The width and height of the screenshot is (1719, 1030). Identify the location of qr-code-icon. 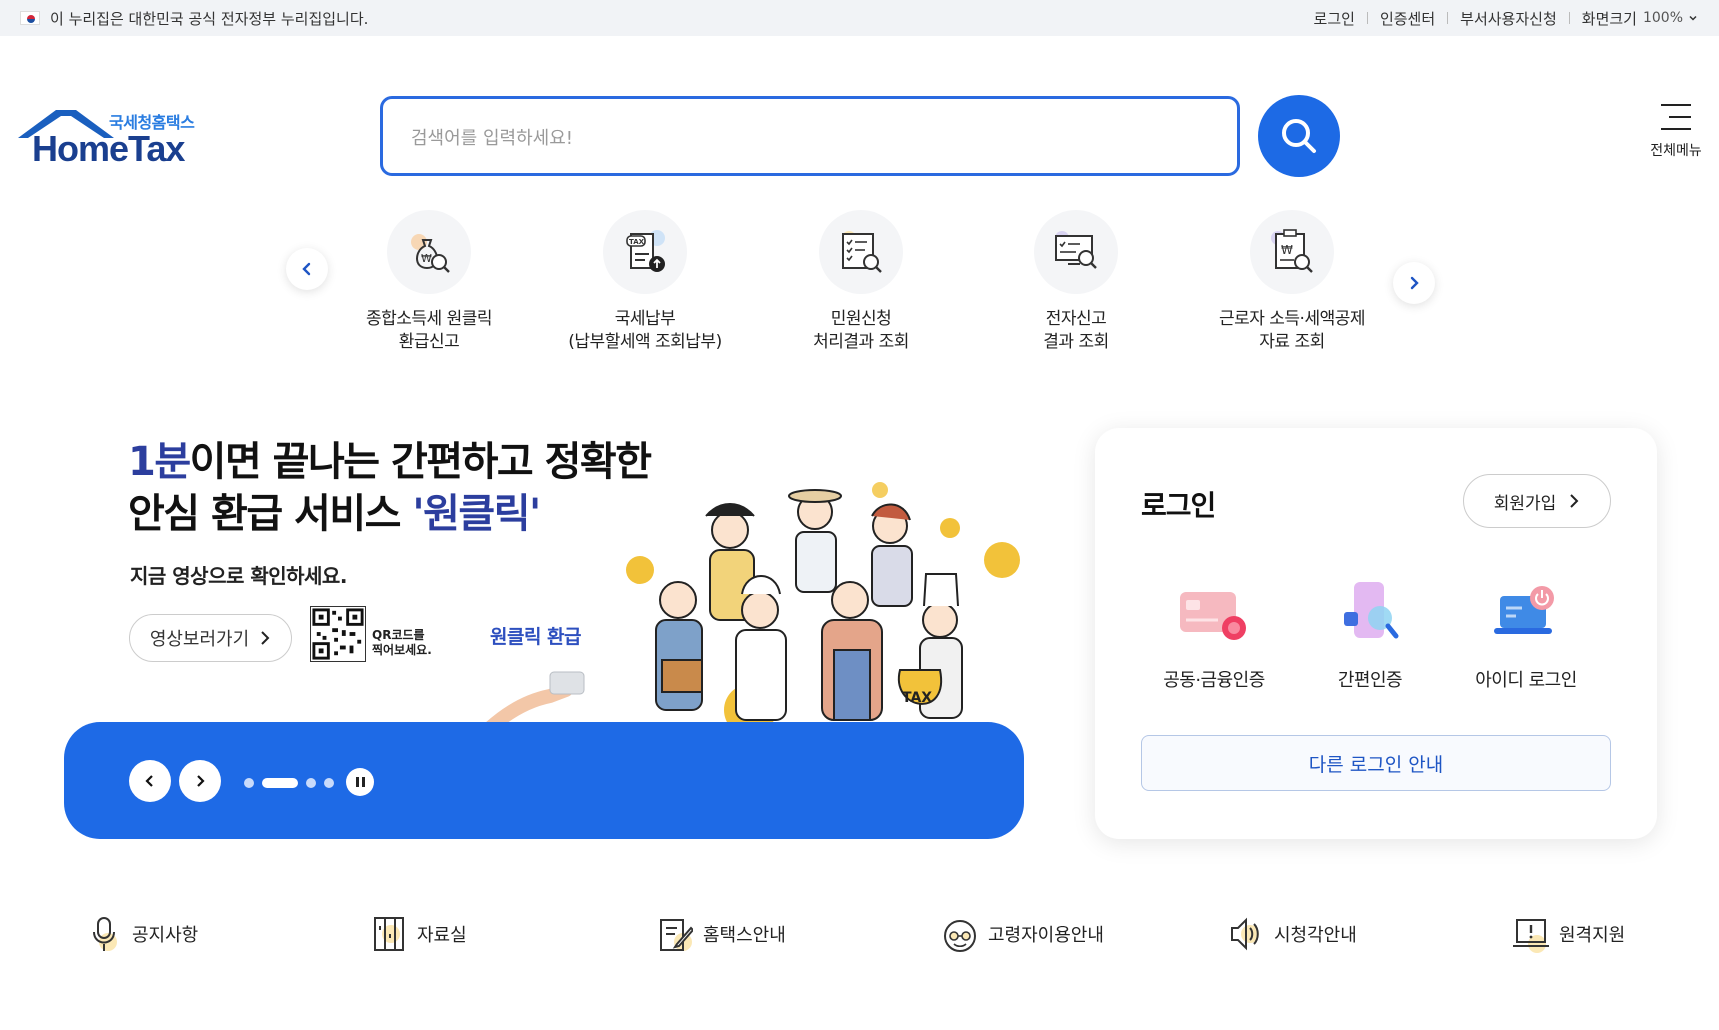
(338, 634).